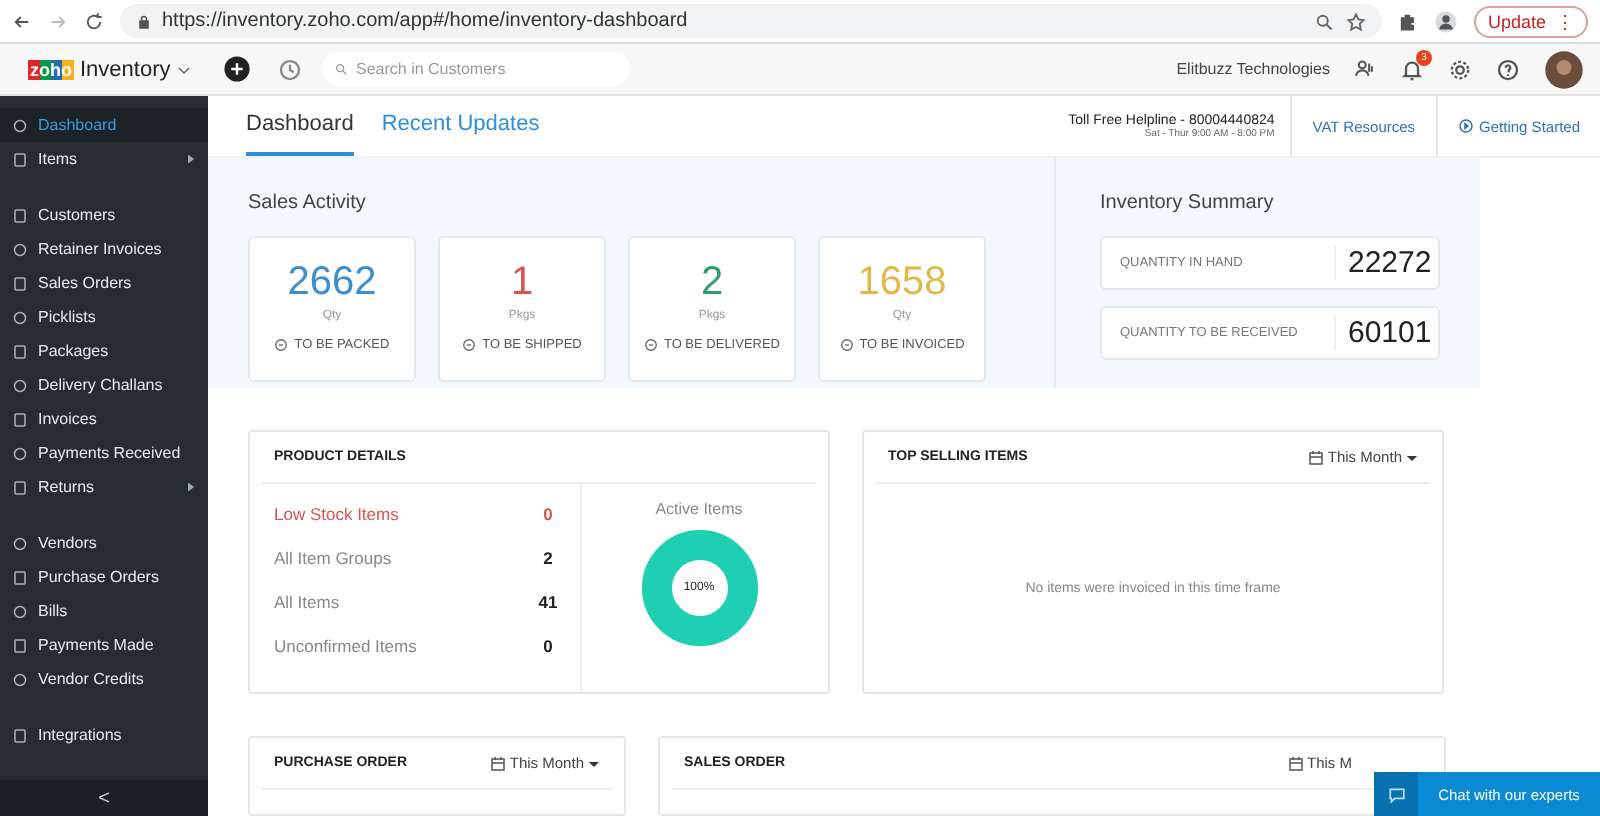 The height and width of the screenshot is (816, 1600). What do you see at coordinates (1460, 69) in the screenshot?
I see `settings-icon` at bounding box center [1460, 69].